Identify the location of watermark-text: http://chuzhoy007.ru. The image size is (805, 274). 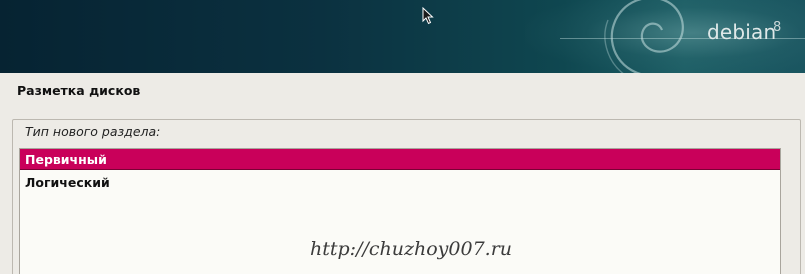
(411, 249).